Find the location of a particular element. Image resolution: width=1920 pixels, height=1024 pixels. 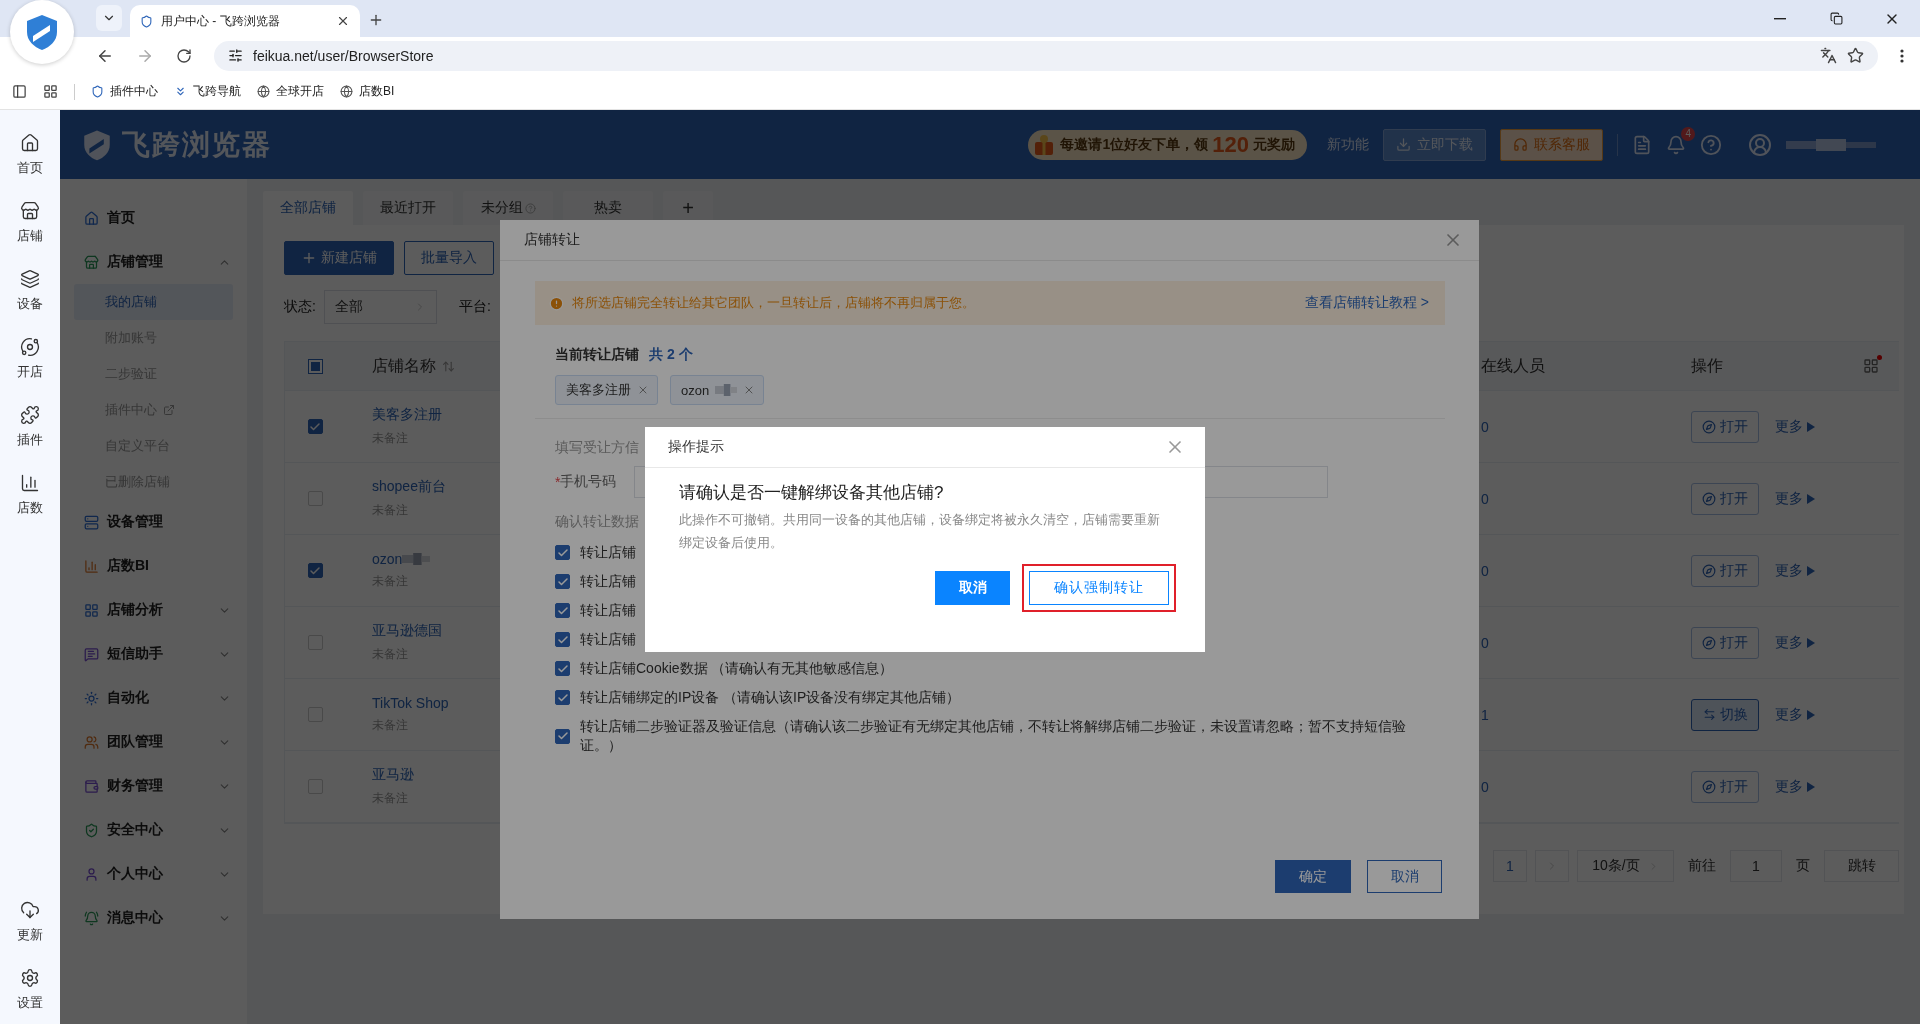

bookmark-link: 飞跨导航 is located at coordinates (207, 91).